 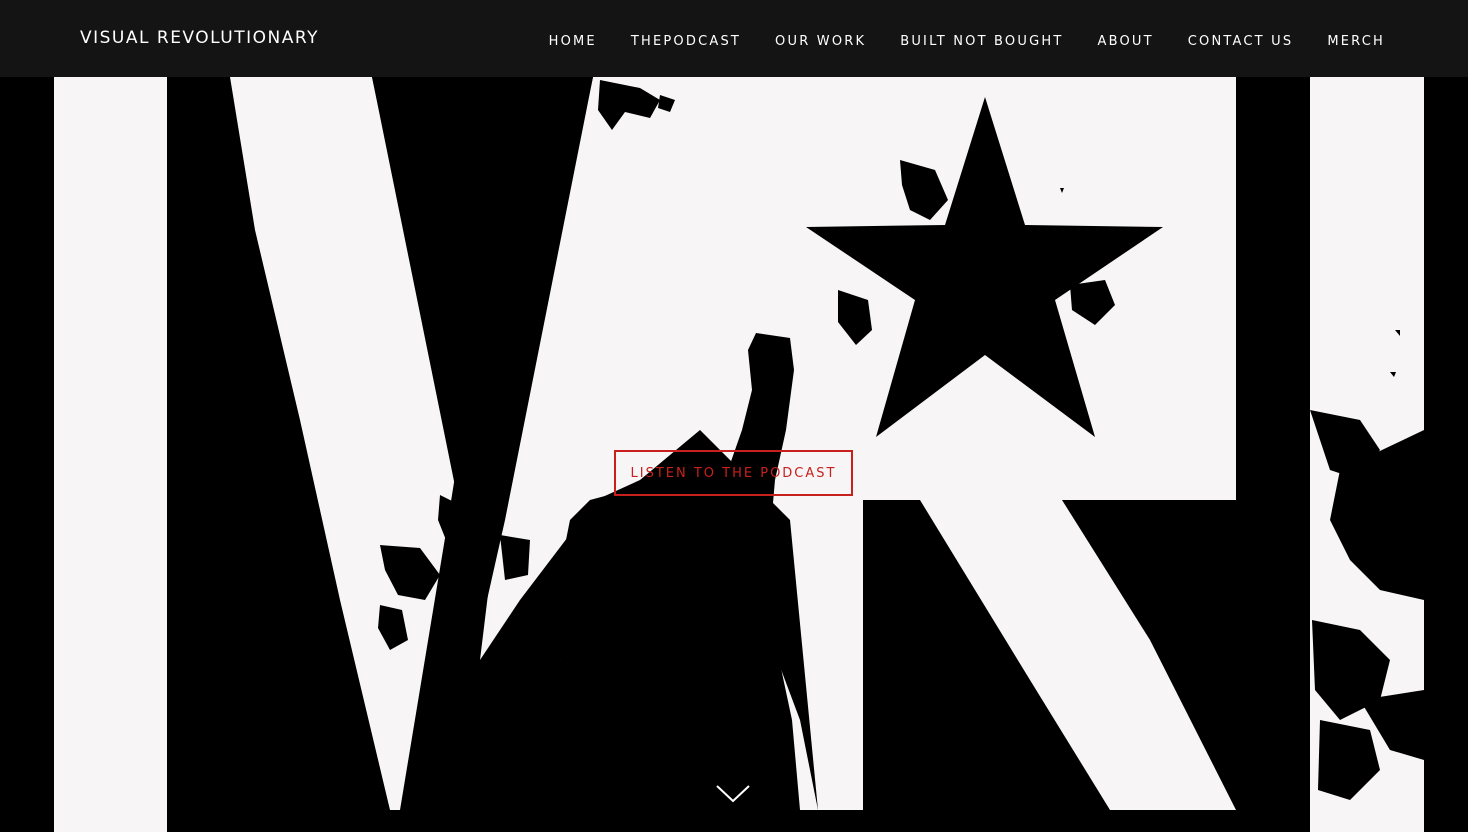 I want to click on nav-item-merch: MERCH, so click(x=1356, y=40).